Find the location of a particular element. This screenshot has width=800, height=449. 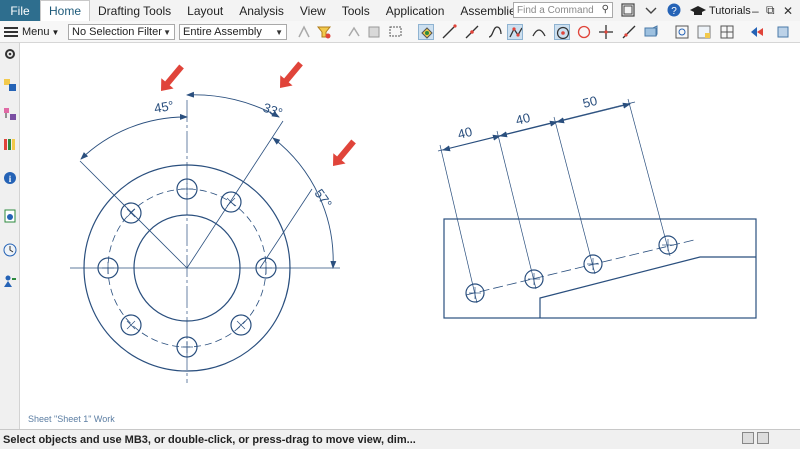

command-search-placeholder: Find a Command is located at coordinates (555, 10).